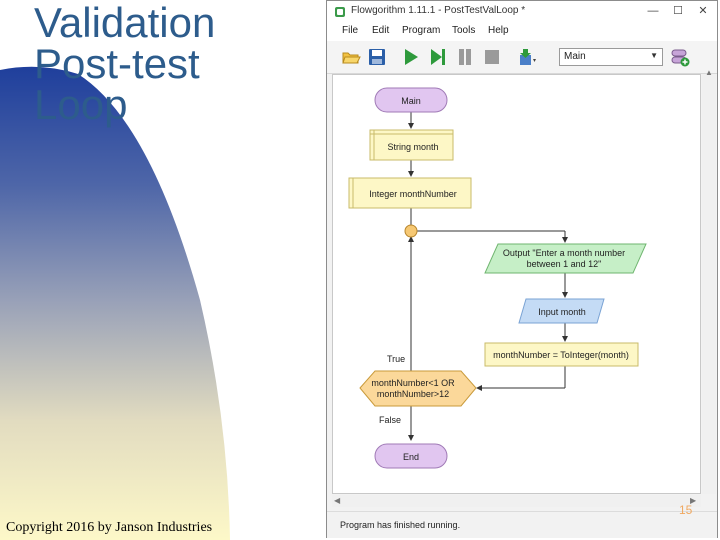 The height and width of the screenshot is (540, 720). Describe the element at coordinates (438, 57) in the screenshot. I see `step-icon` at that location.